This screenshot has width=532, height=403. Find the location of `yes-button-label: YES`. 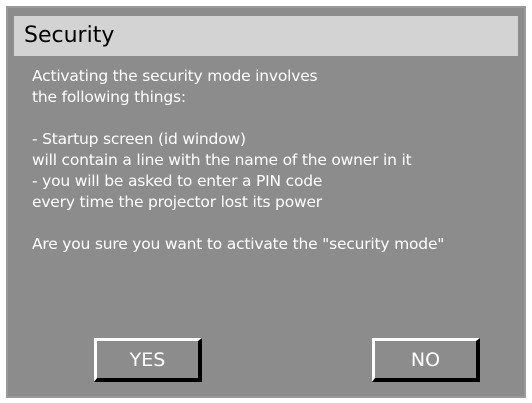

yes-button-label: YES is located at coordinates (147, 359).